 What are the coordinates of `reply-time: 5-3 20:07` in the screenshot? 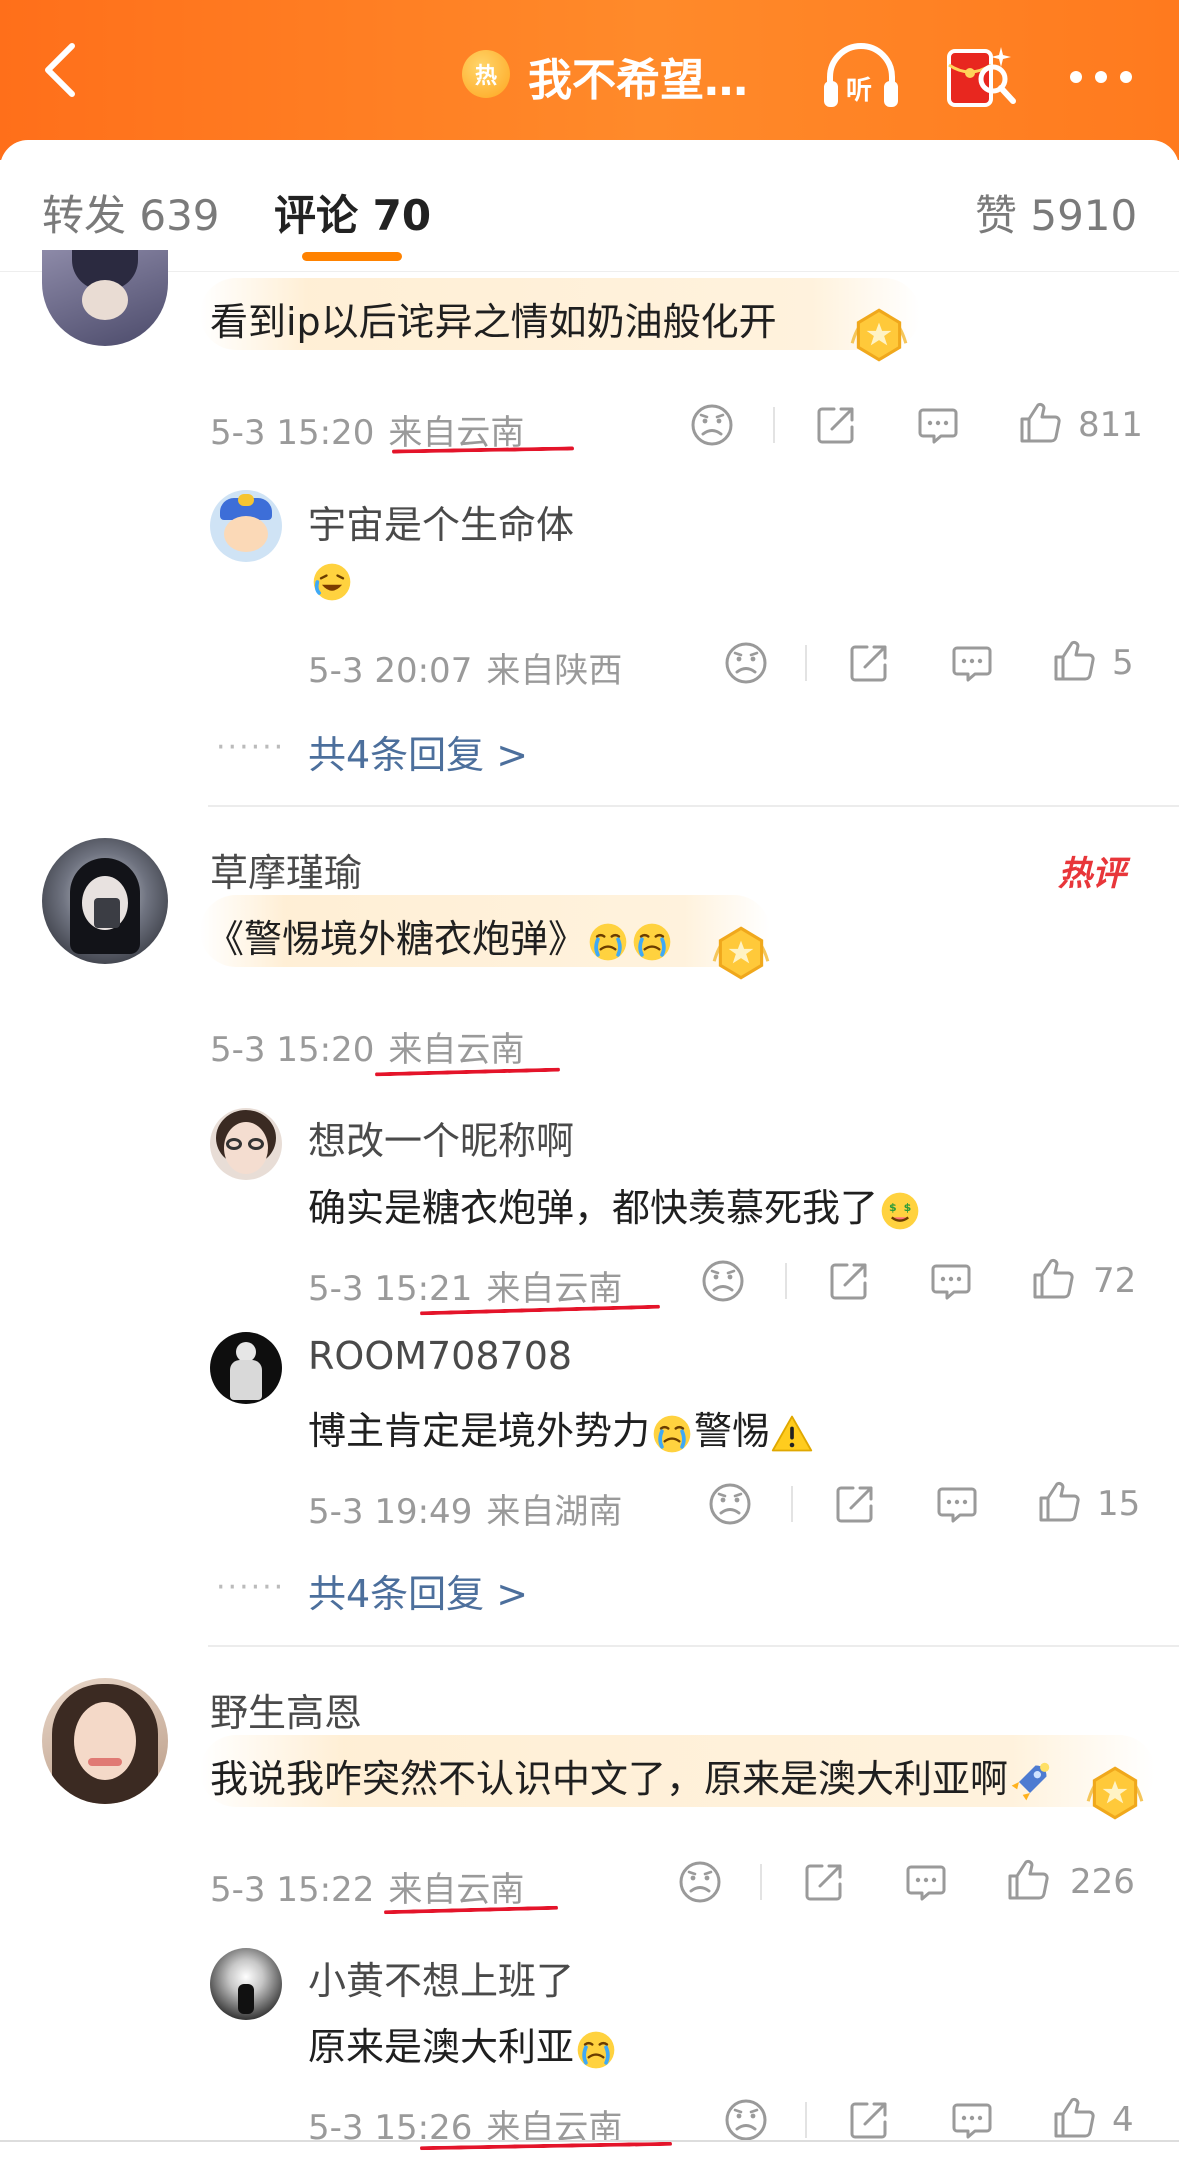 It's located at (390, 671).